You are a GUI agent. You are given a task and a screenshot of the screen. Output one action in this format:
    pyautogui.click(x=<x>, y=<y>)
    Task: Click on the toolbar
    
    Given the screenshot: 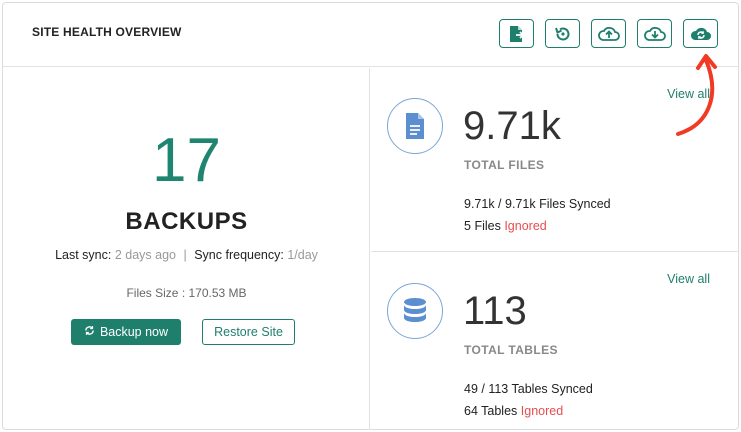 What is the action you would take?
    pyautogui.click(x=608, y=33)
    